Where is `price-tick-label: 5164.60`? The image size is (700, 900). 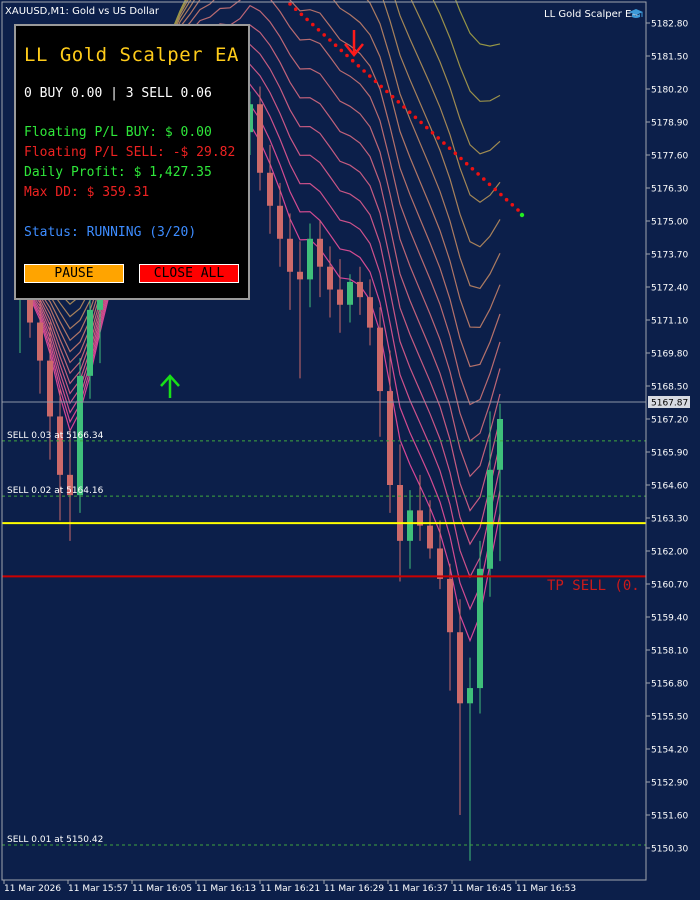
price-tick-label: 5164.60 is located at coordinates (669, 487).